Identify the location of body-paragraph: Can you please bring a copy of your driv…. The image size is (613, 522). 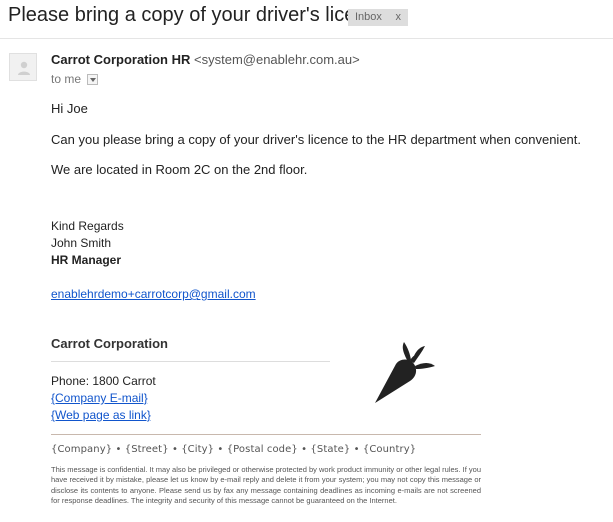
(316, 139).